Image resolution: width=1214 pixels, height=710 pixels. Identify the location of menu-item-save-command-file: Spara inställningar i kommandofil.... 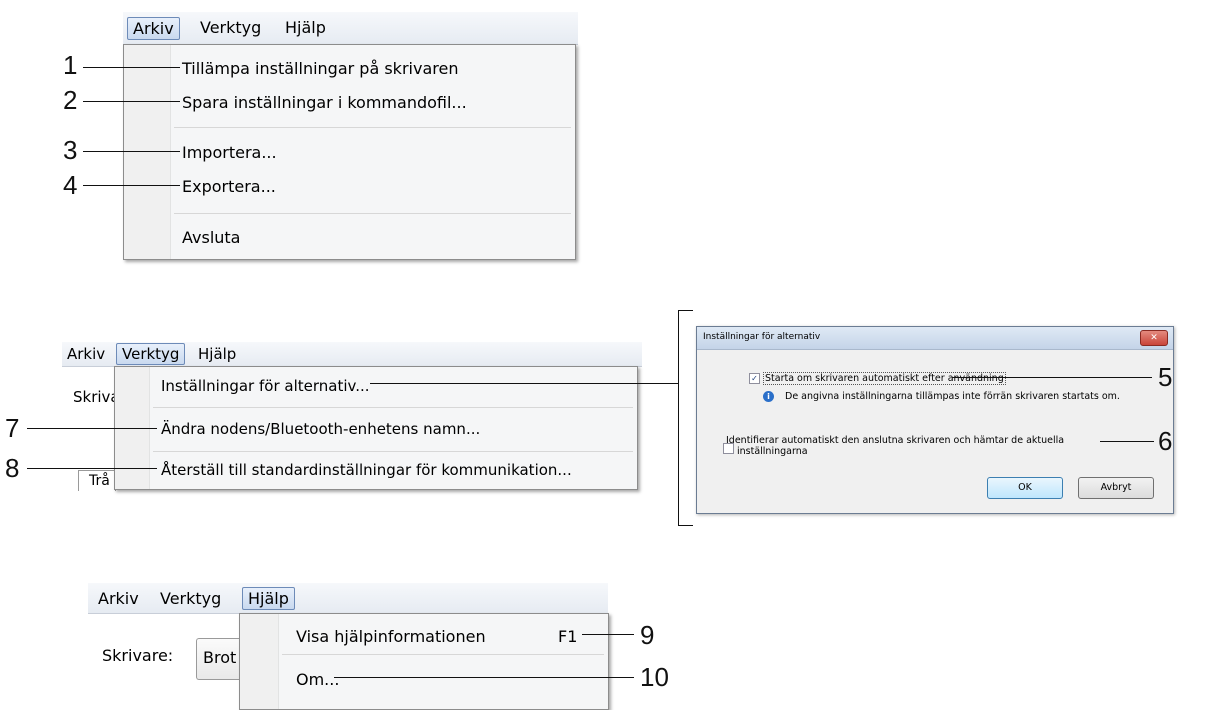
(324, 102).